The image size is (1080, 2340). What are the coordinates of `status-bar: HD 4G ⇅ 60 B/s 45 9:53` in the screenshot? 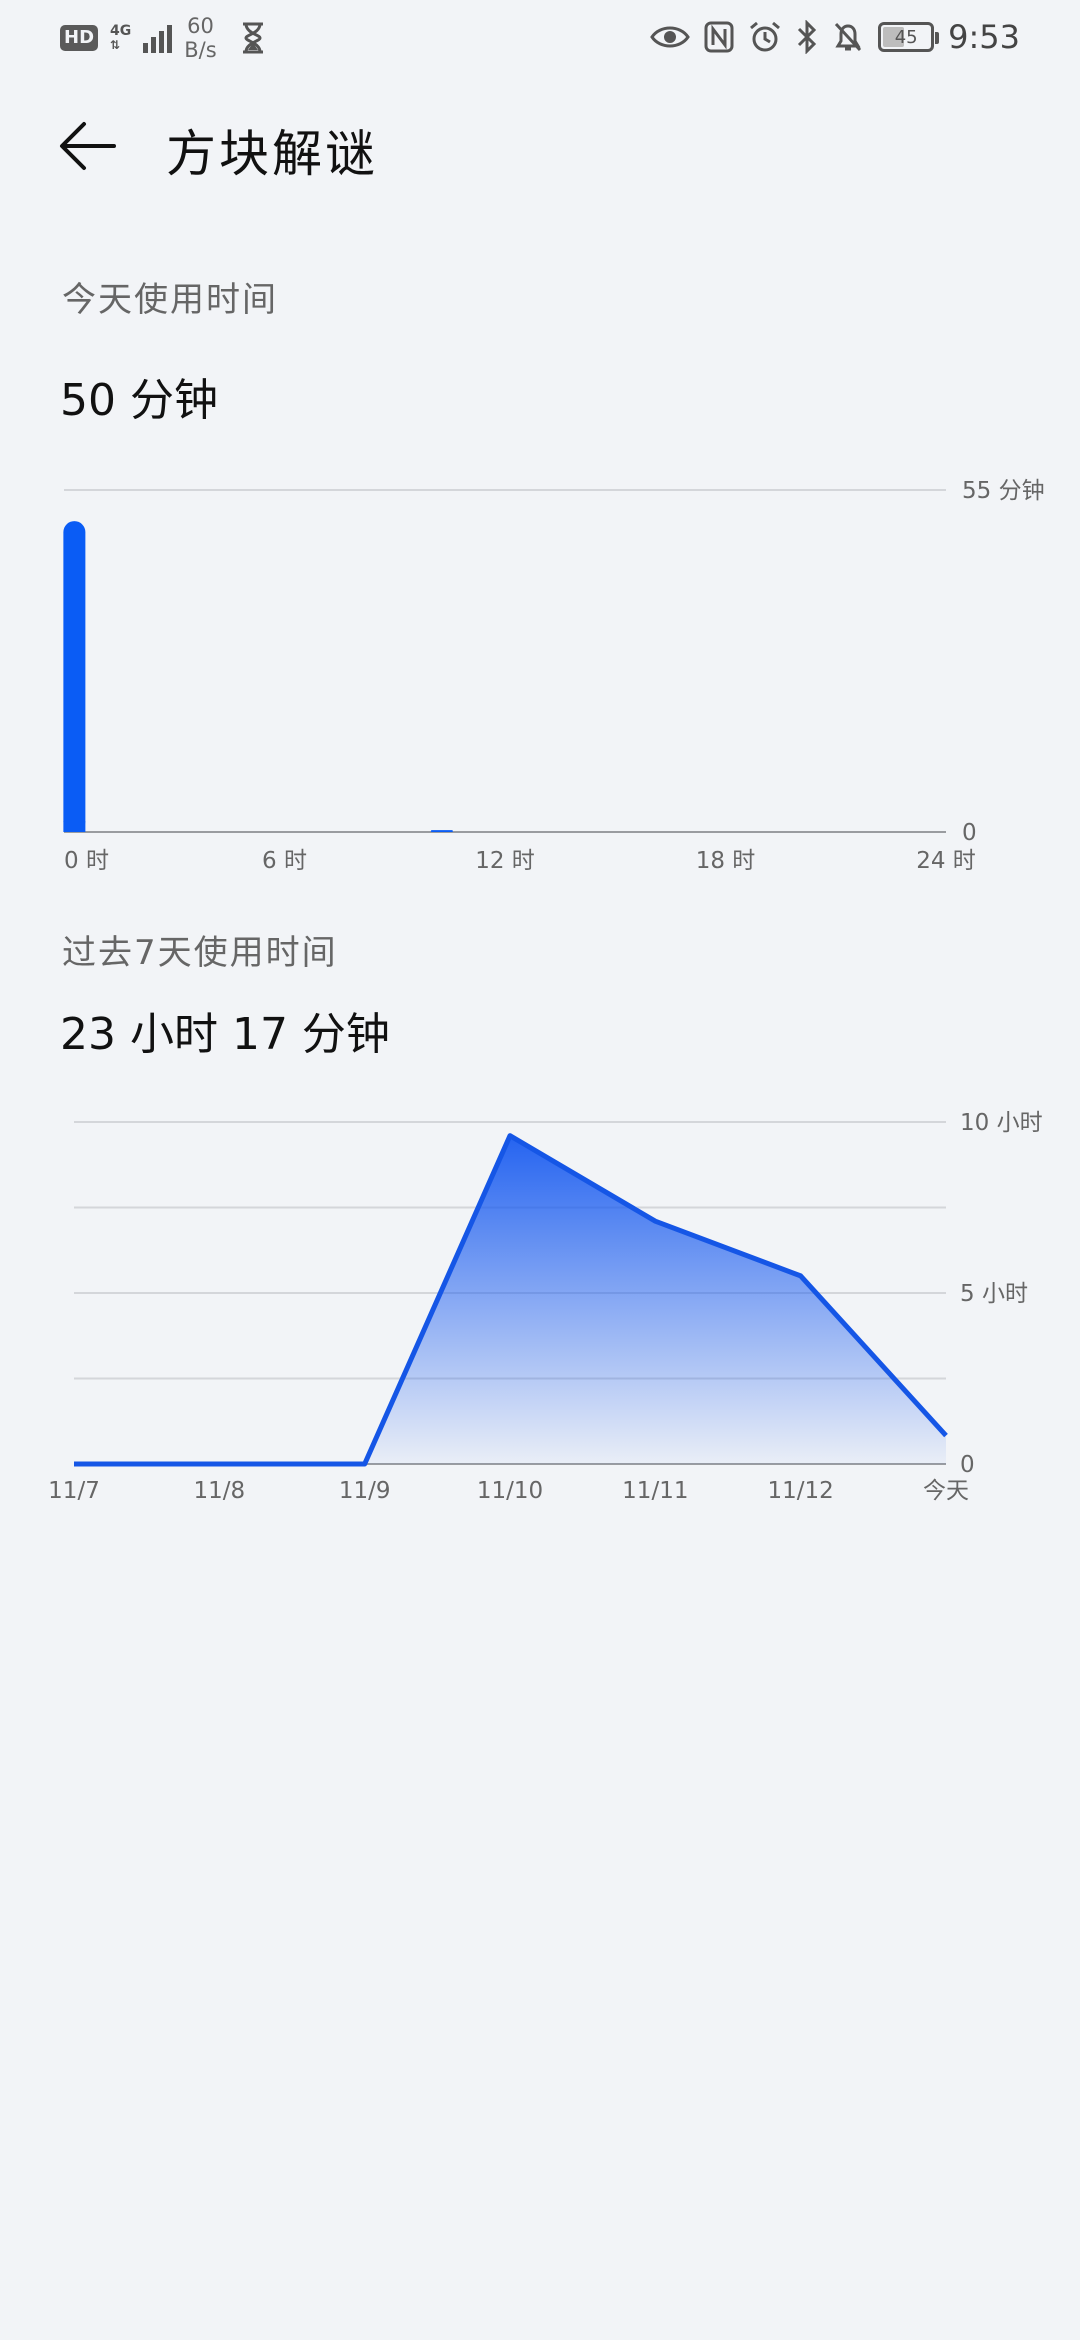 It's located at (540, 37).